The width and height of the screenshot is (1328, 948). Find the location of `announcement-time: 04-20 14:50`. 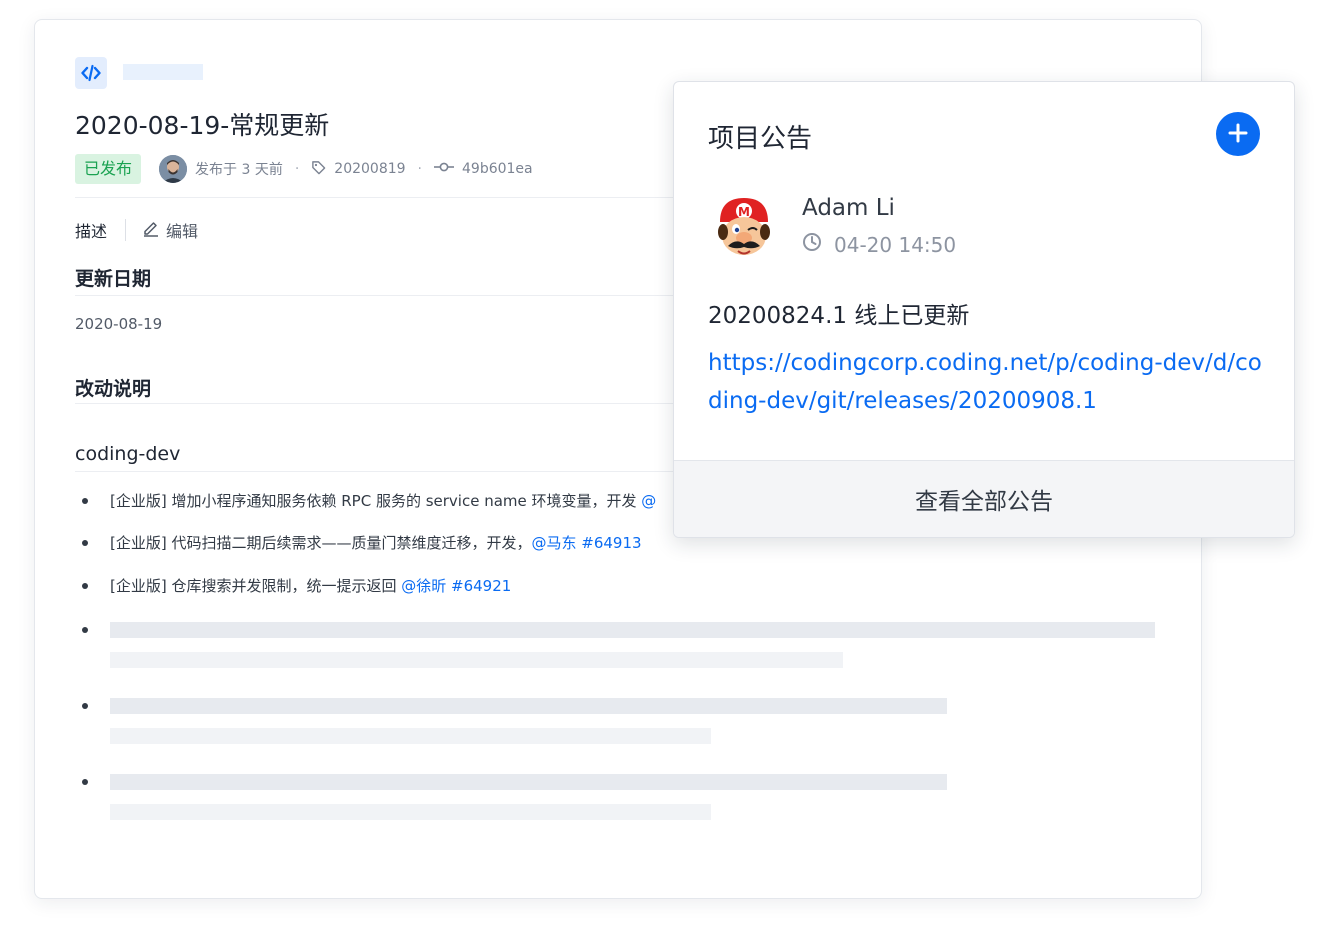

announcement-time: 04-20 14:50 is located at coordinates (895, 244).